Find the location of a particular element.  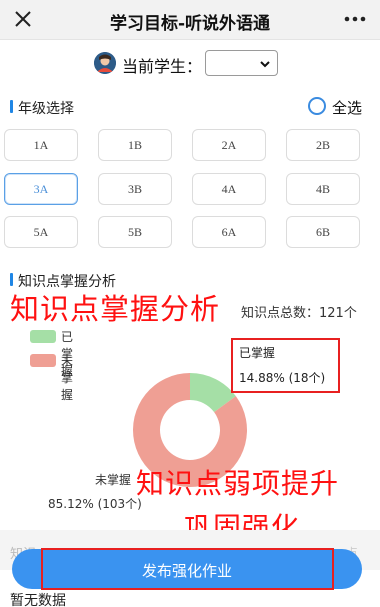

chevron-down-icon is located at coordinates (265, 64).